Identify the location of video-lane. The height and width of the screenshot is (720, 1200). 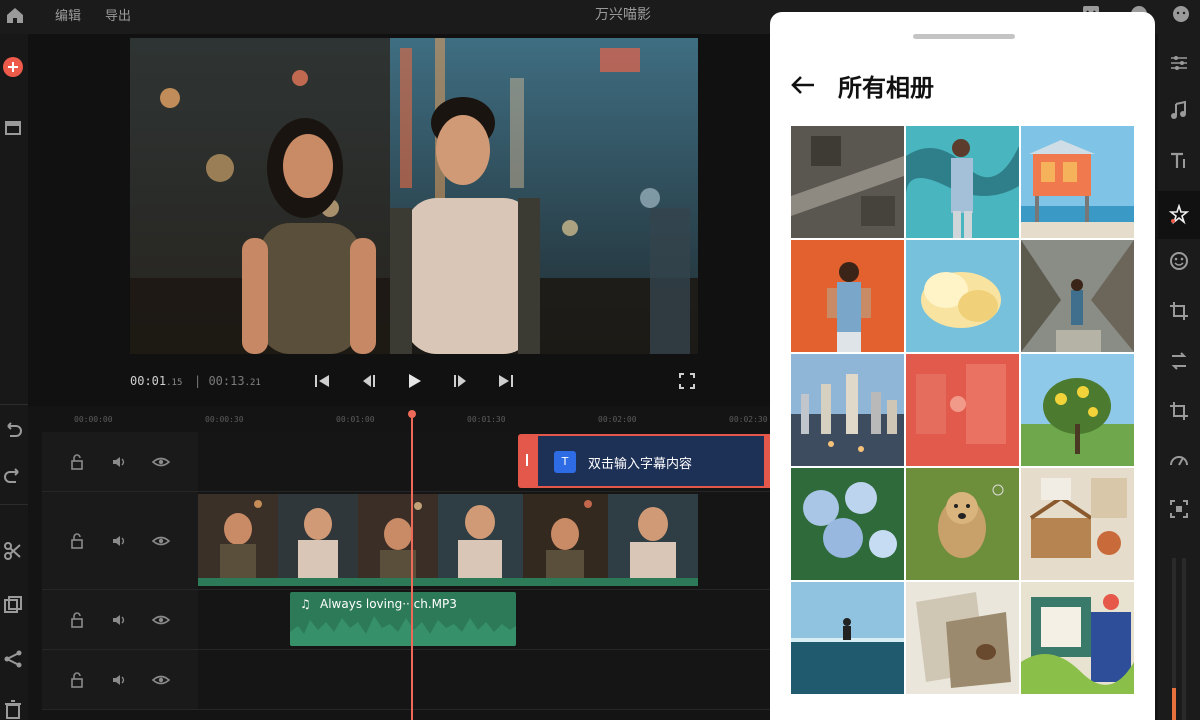
(484, 540).